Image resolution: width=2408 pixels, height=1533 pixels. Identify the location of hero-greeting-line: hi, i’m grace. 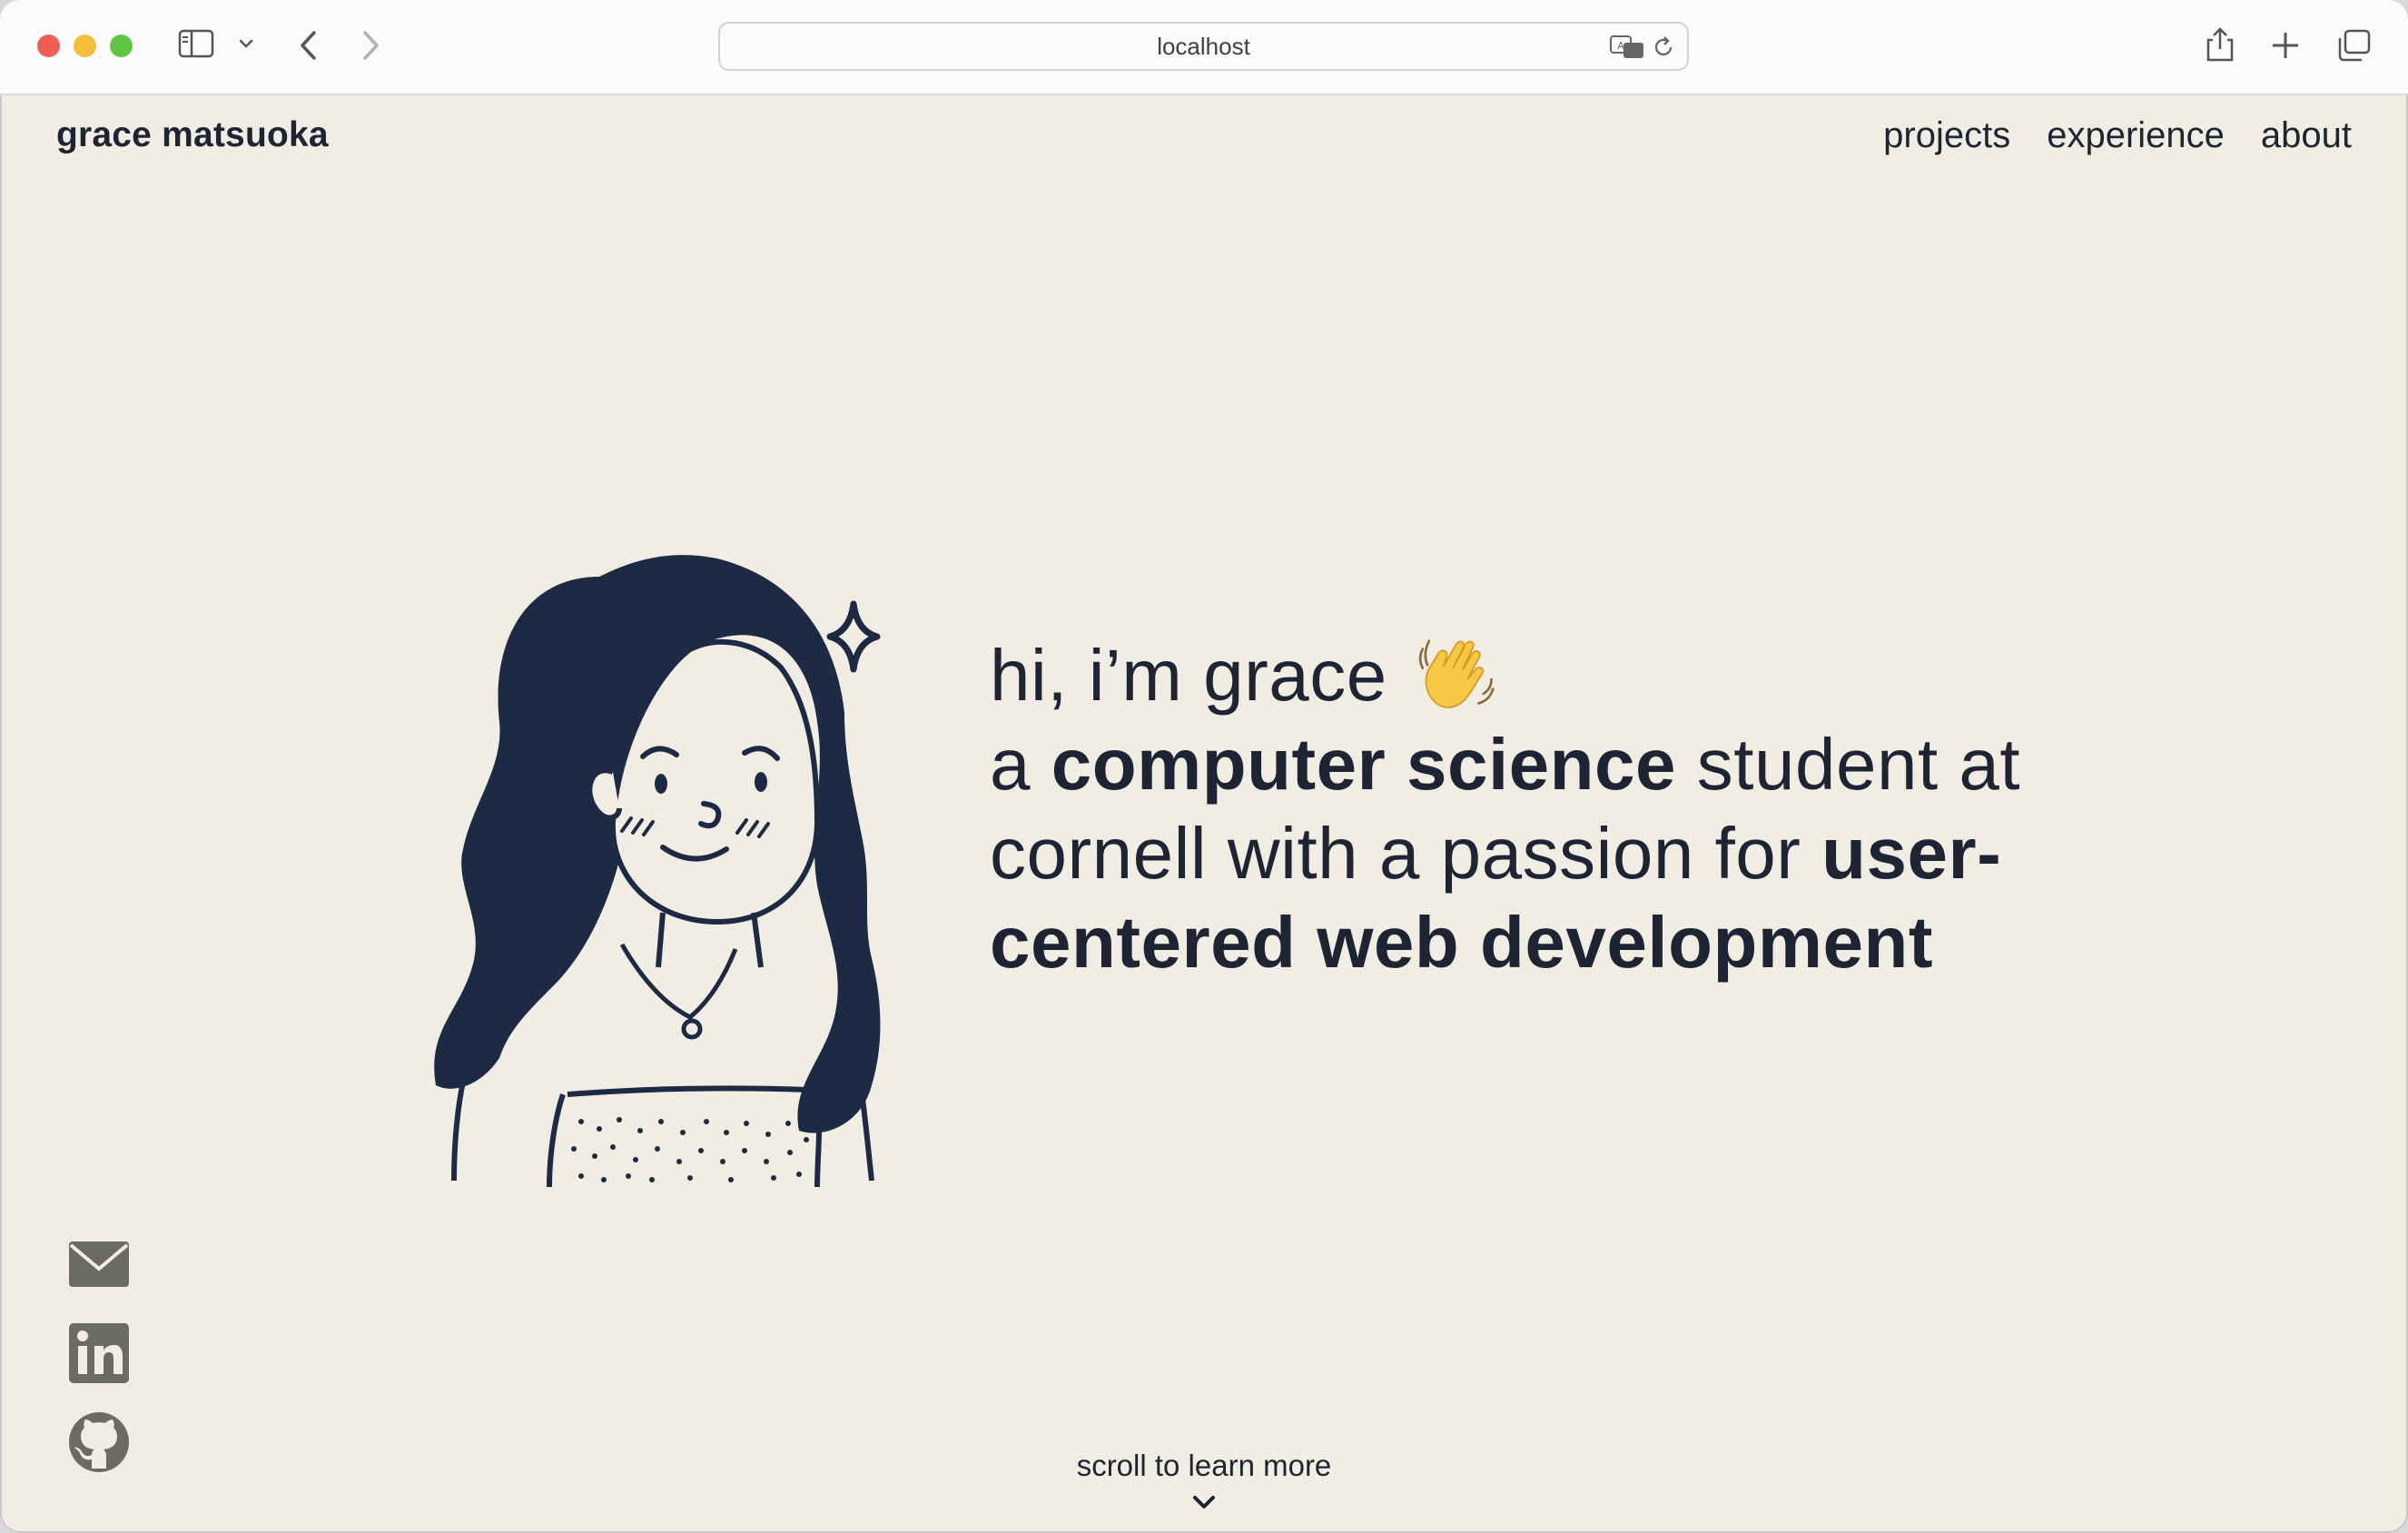
(1548, 675).